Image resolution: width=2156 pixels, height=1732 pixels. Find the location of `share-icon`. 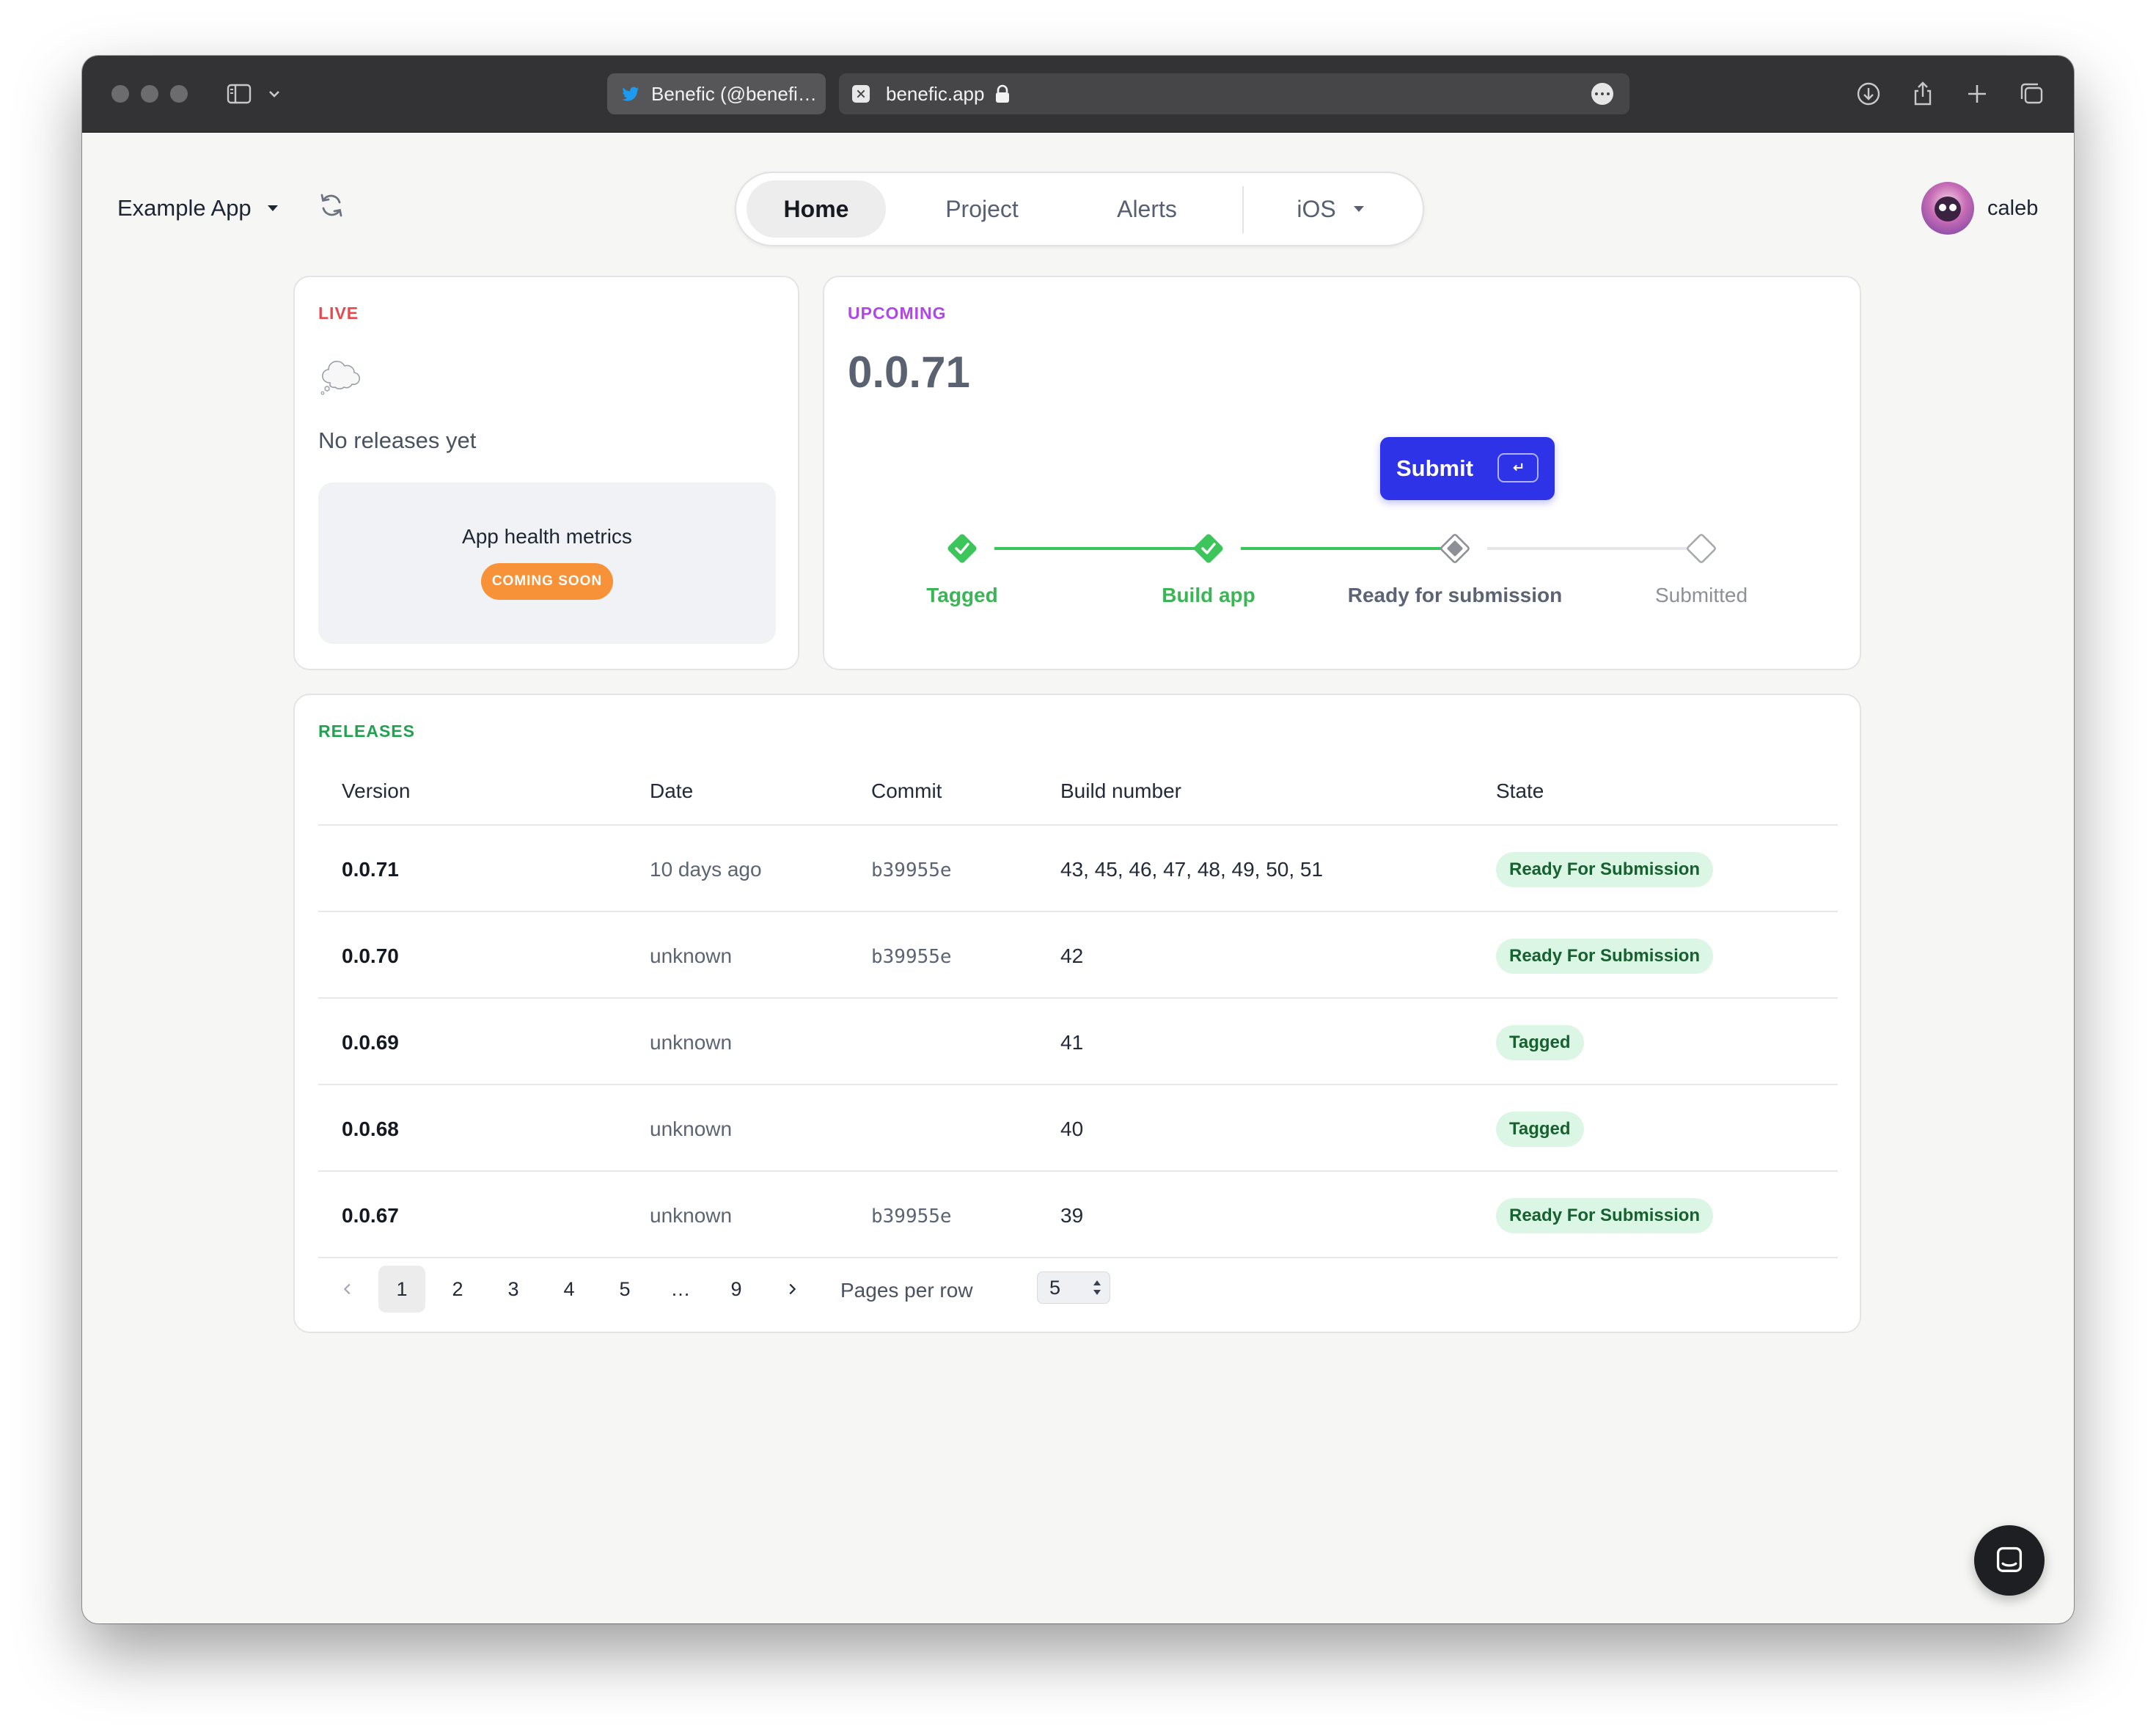

share-icon is located at coordinates (1923, 94).